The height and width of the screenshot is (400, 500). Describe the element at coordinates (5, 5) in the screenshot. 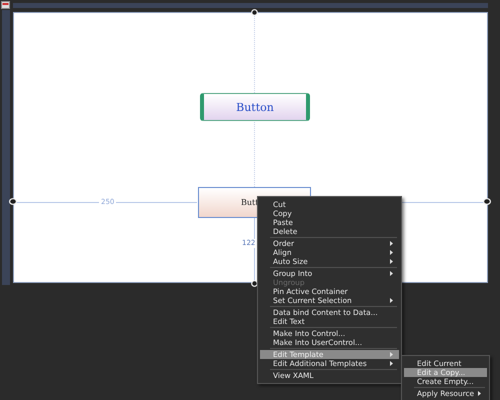

I see `document-icon` at that location.